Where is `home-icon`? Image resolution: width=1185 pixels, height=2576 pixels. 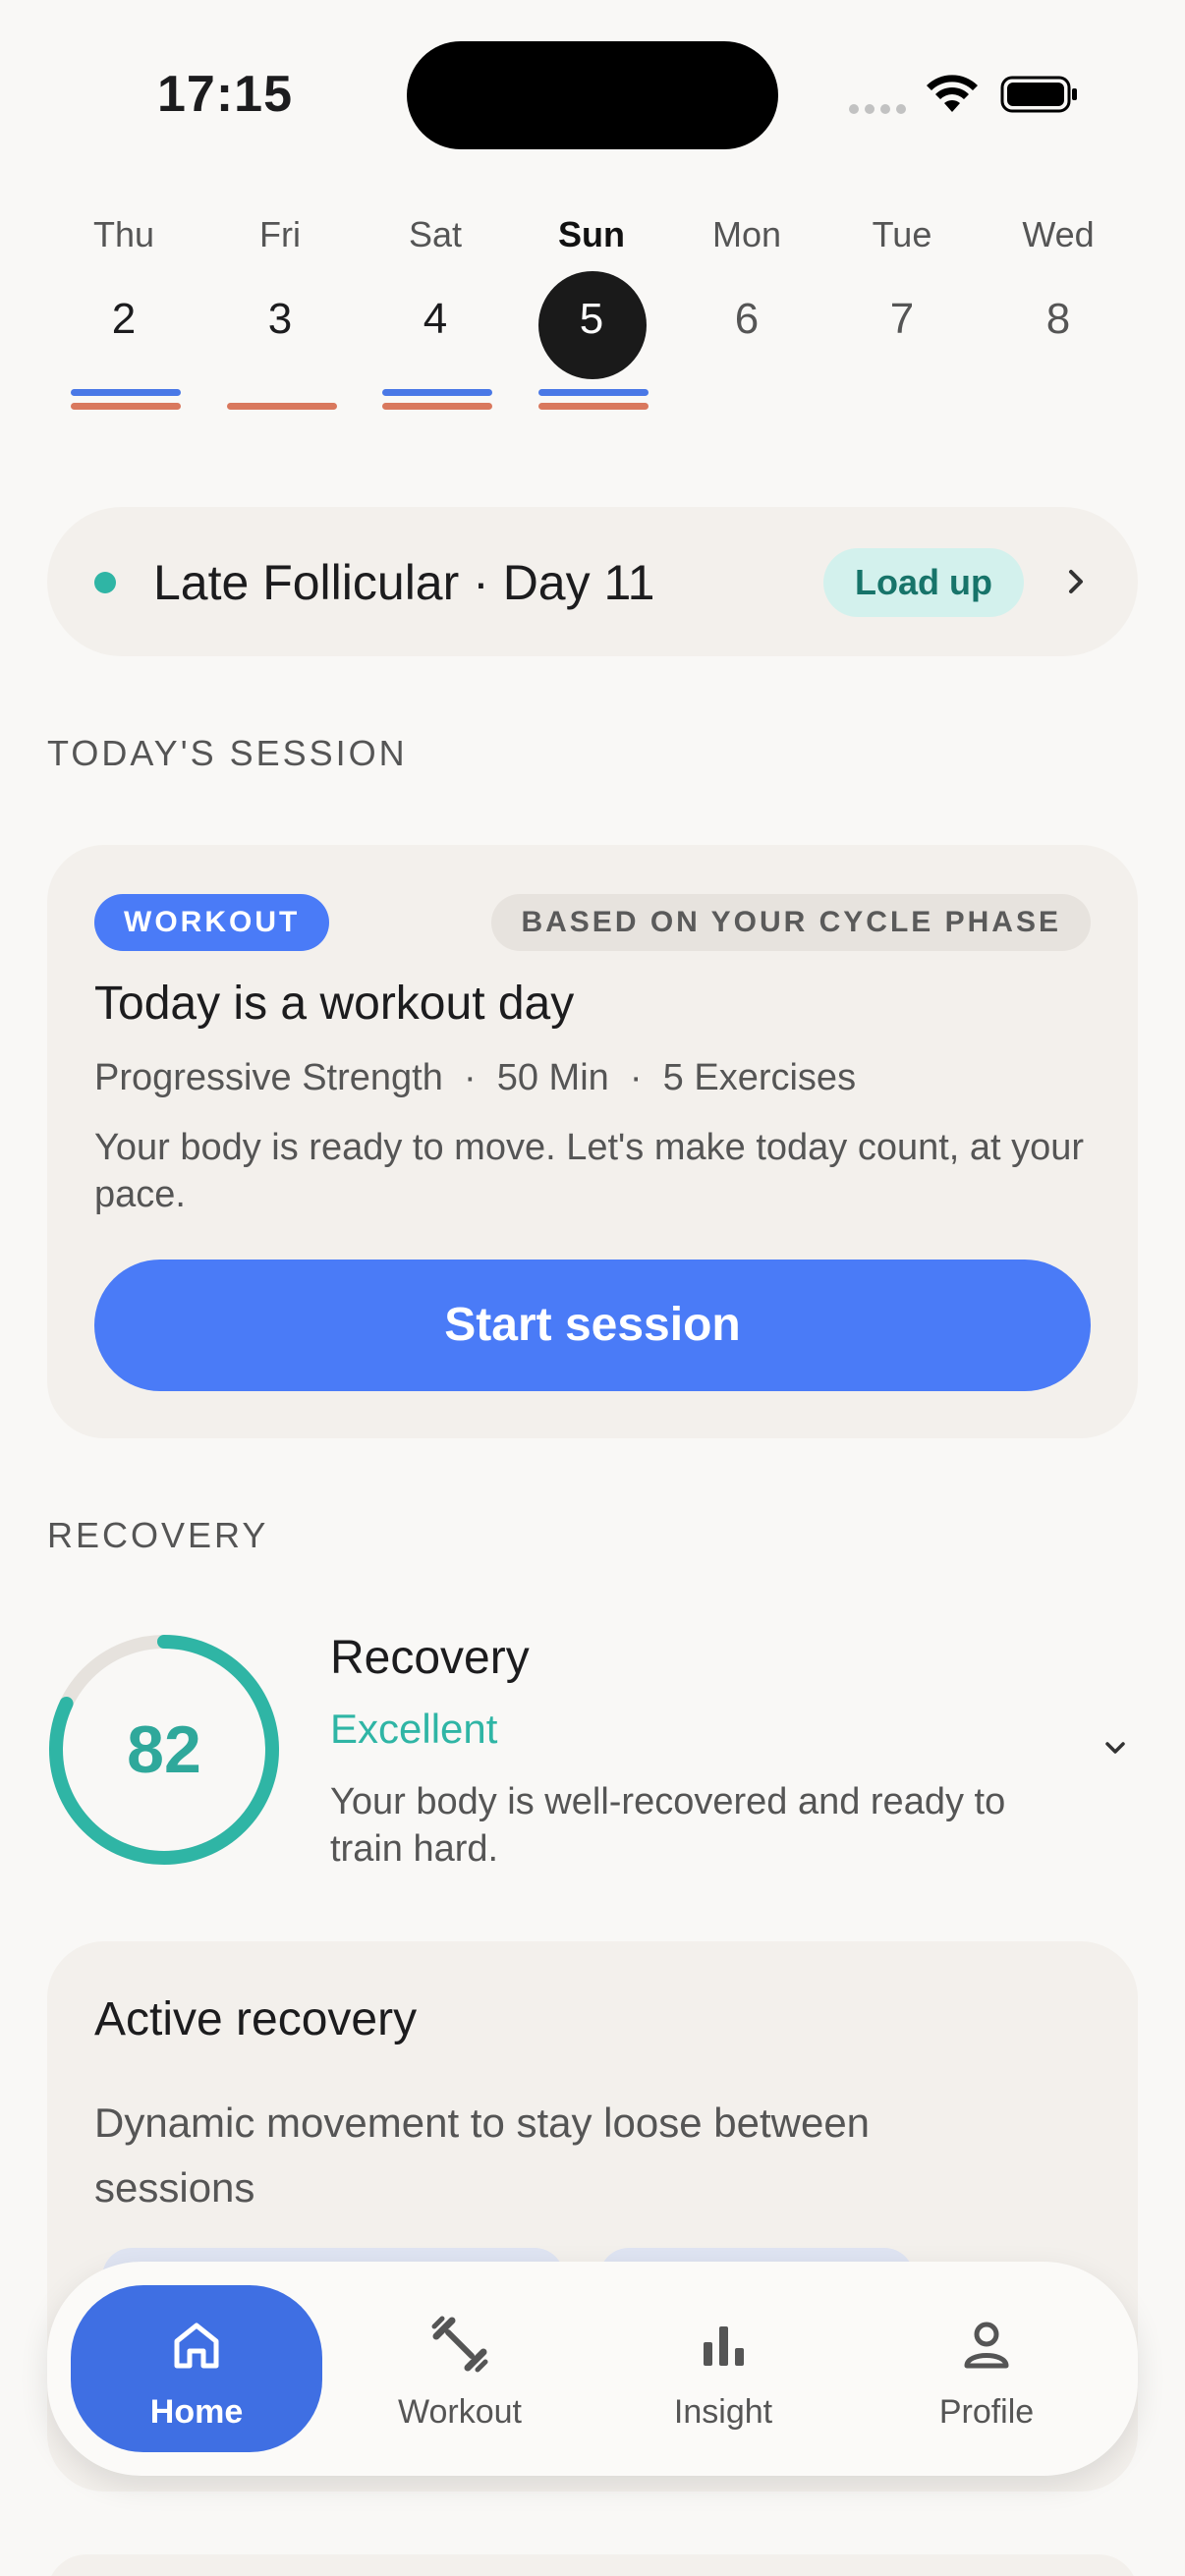 home-icon is located at coordinates (197, 2346).